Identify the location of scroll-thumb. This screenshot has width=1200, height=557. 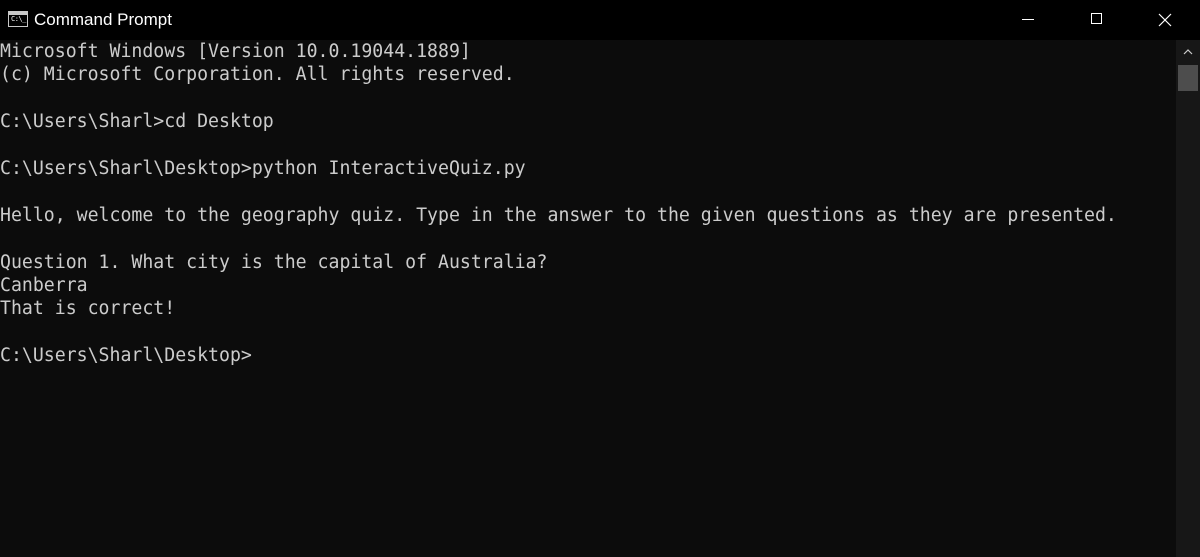
(1188, 78).